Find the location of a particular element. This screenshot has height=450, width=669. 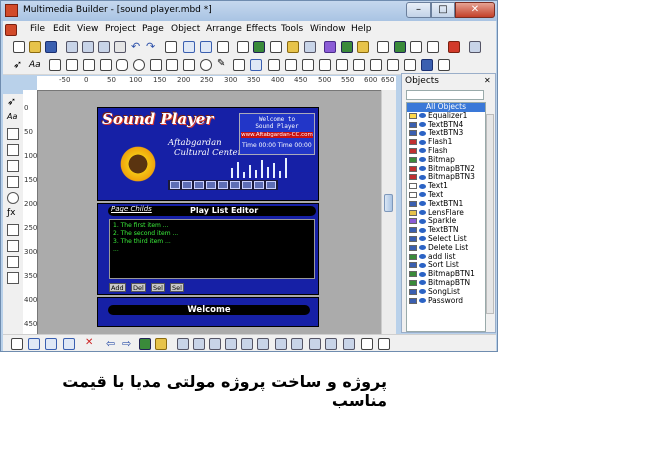

select-button: Sel is located at coordinates (158, 287).